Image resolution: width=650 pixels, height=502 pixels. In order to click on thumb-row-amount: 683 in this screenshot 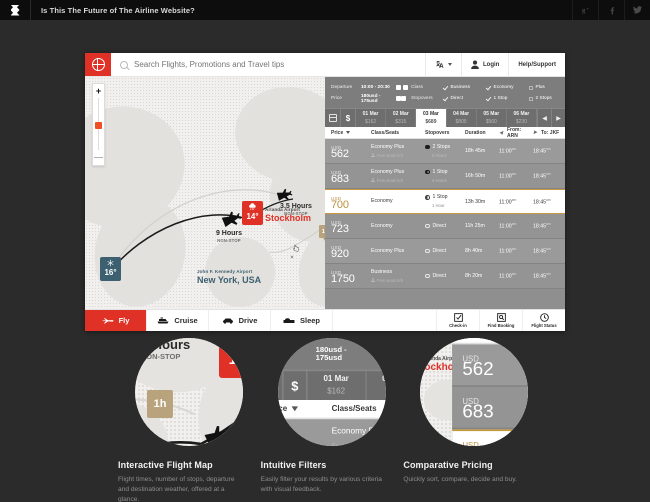, I will do `click(478, 412)`.